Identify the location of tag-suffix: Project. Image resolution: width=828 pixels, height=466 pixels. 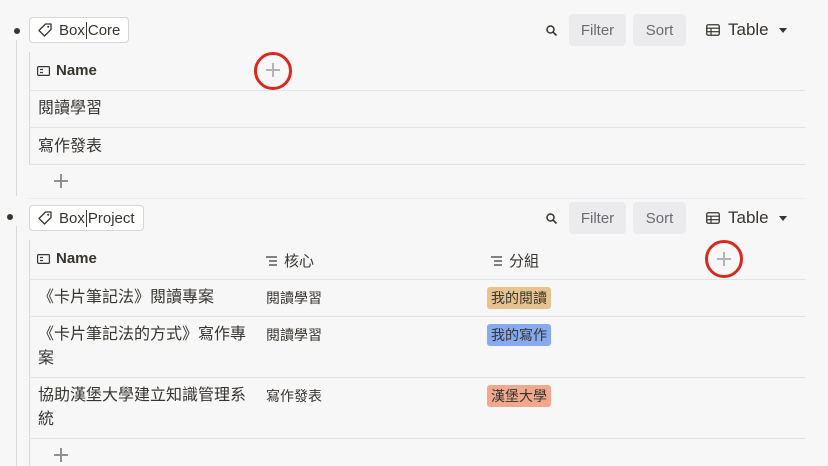
(111, 218).